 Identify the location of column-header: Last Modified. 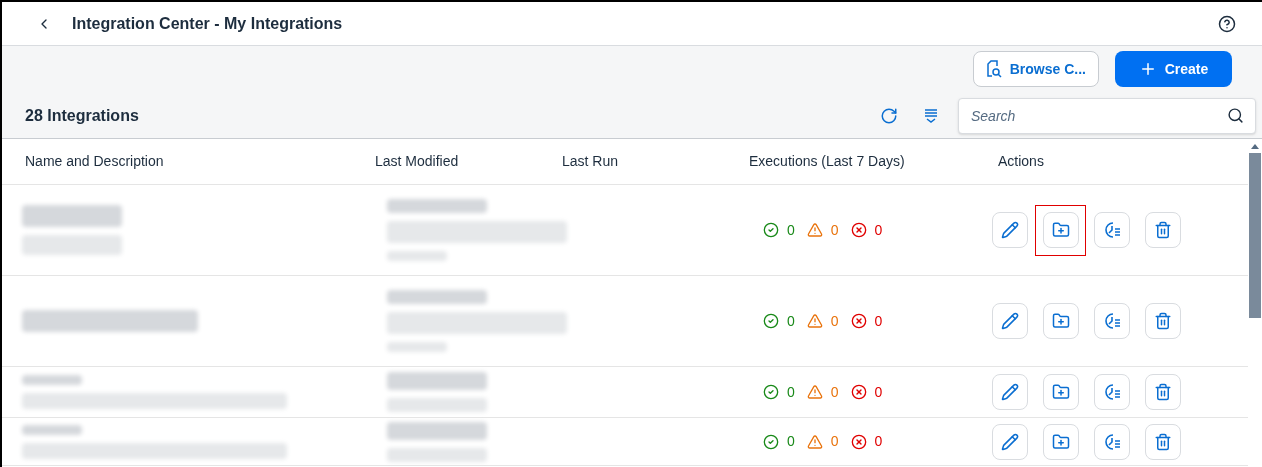
(417, 161).